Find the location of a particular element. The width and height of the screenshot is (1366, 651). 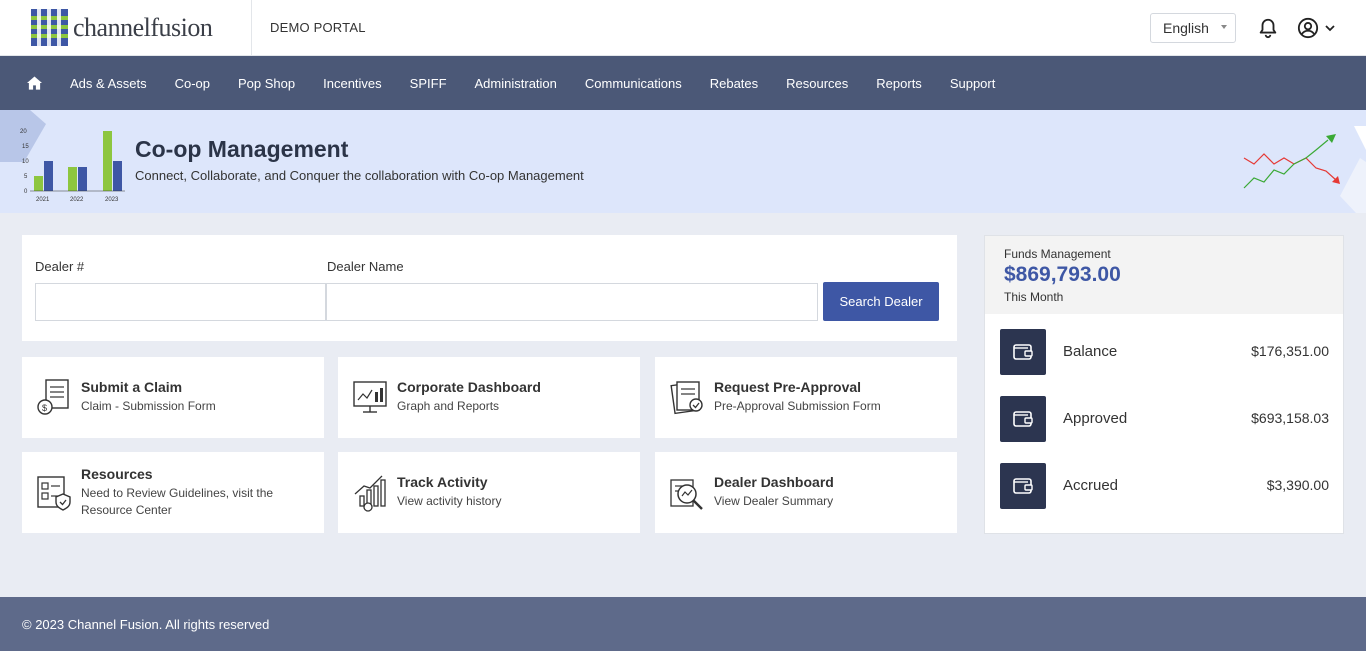

caret-down-icon is located at coordinates (1224, 27).